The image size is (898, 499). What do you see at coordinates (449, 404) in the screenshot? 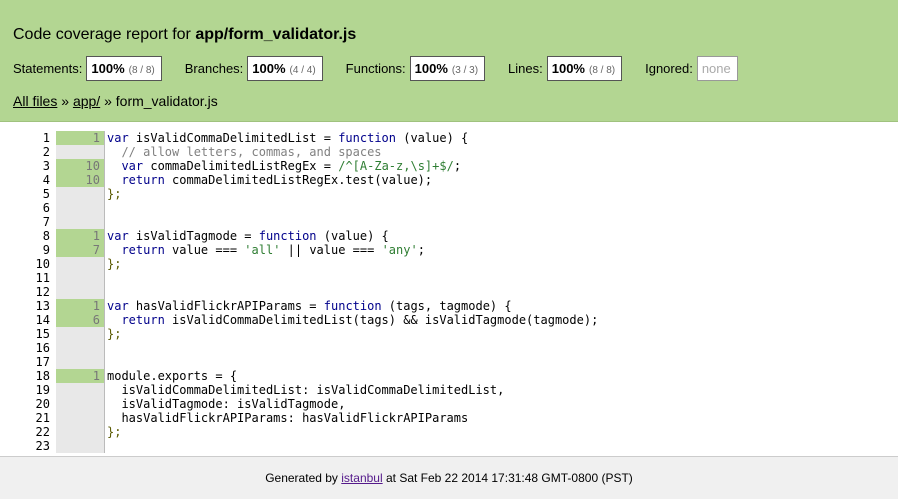
I see `code-line: 20 isValidTagmode: isValidTagmode,` at bounding box center [449, 404].